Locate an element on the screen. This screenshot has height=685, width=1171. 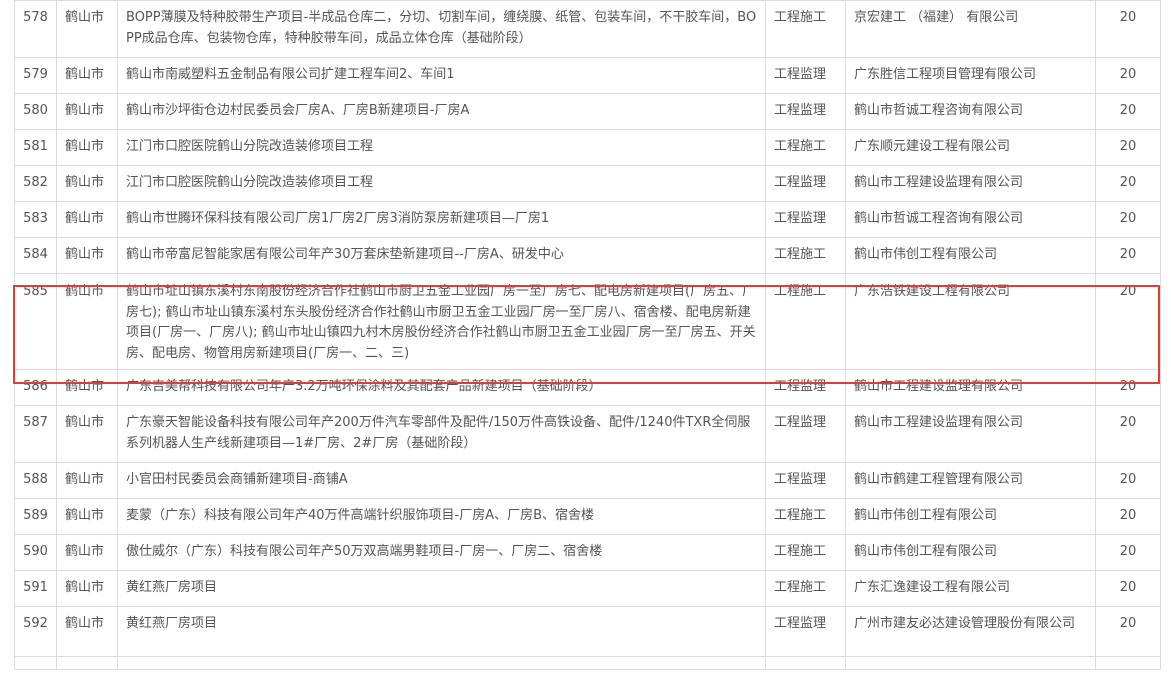
row-number: 584 is located at coordinates (35, 255).